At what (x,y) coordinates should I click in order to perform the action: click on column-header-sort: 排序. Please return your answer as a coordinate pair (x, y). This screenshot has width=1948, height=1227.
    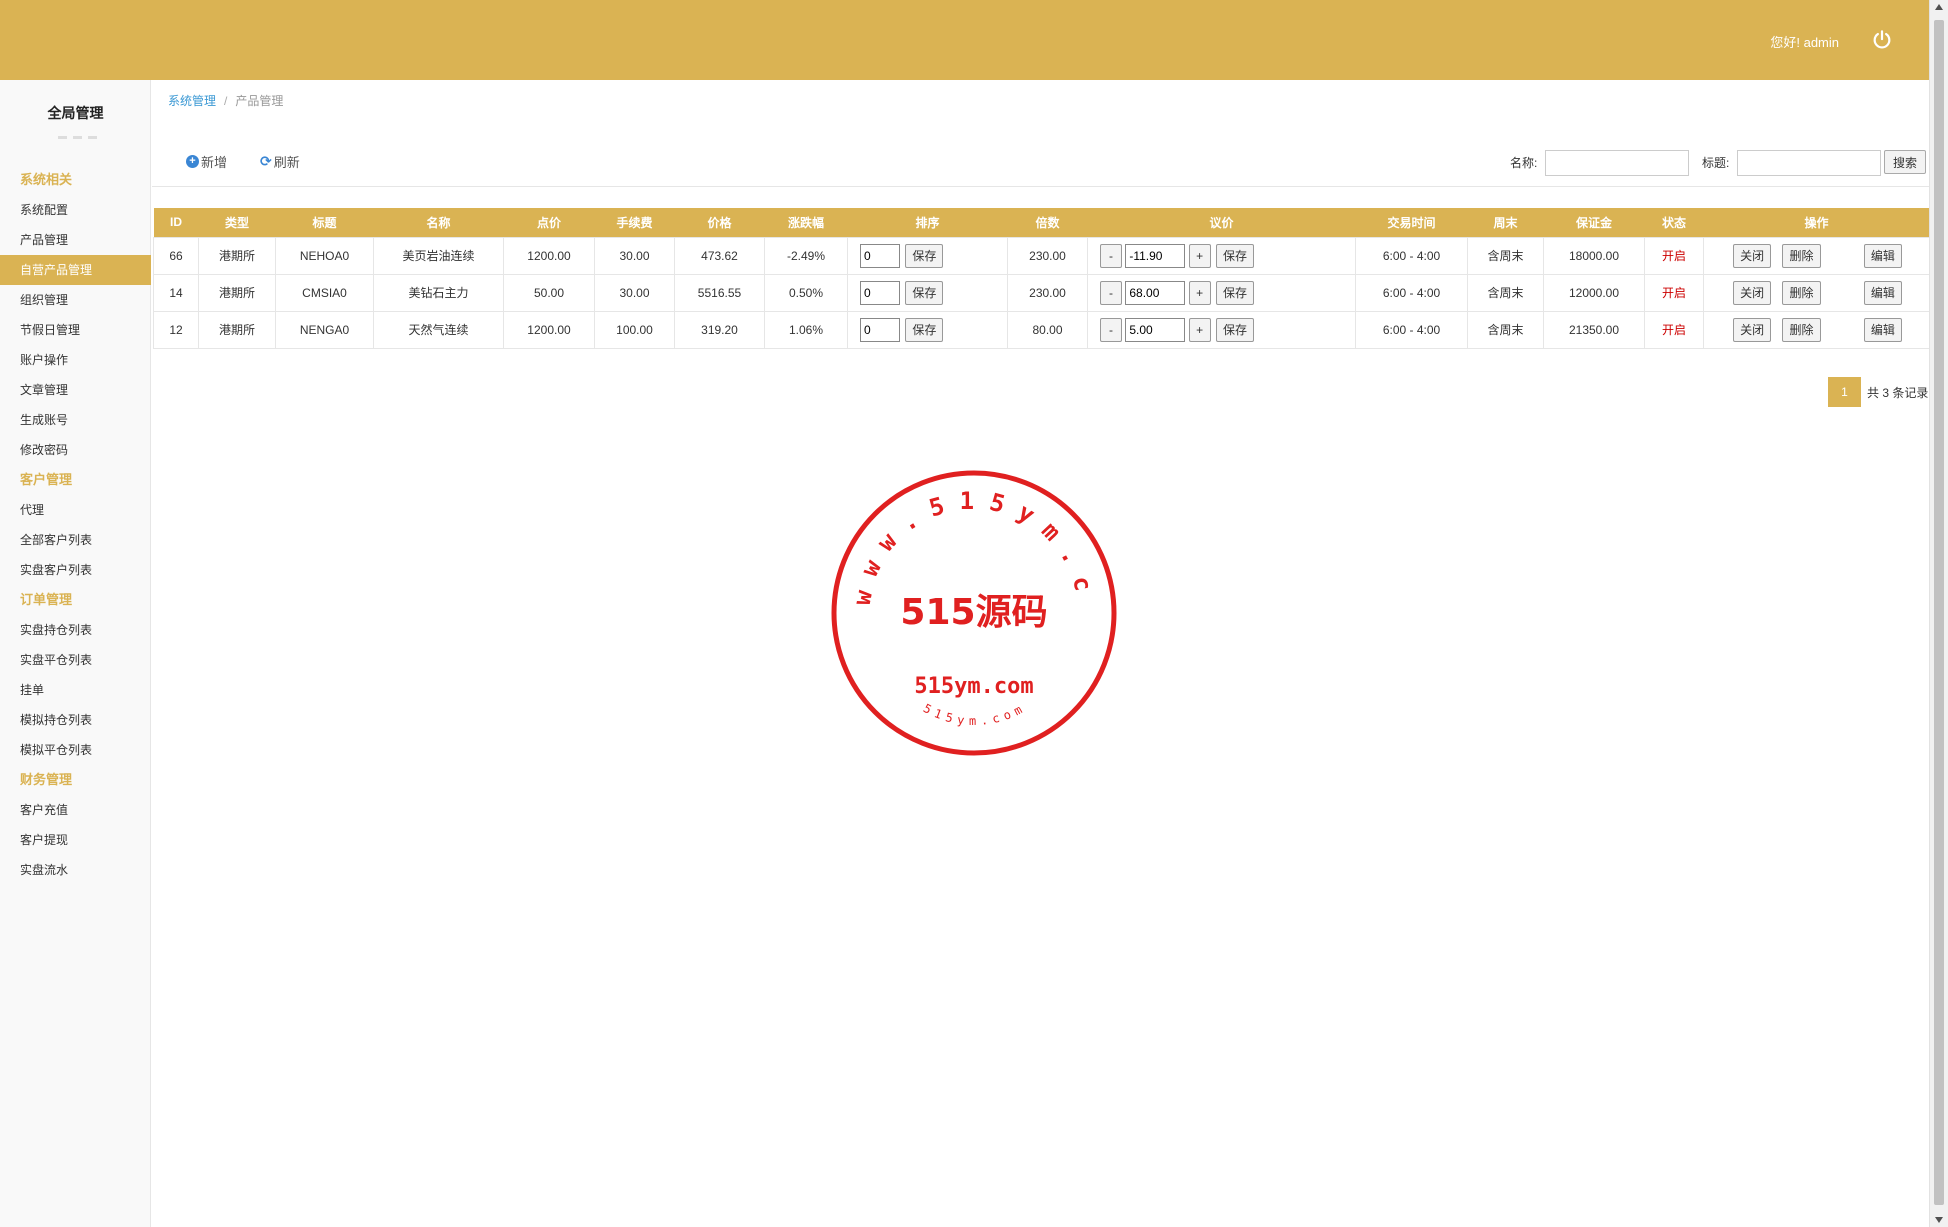
    Looking at the image, I should click on (927, 222).